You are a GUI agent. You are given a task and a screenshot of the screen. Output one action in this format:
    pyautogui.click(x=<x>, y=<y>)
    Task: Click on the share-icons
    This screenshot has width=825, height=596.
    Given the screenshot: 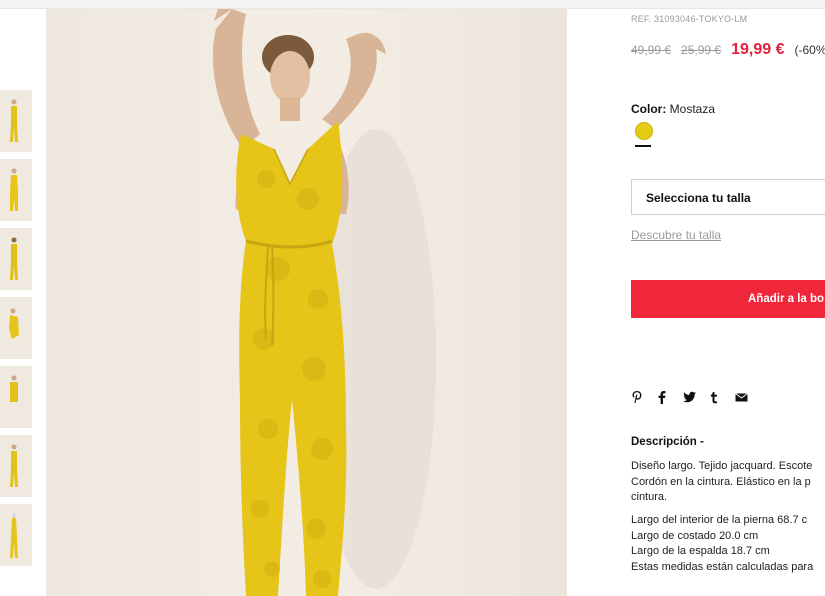 What is the action you would take?
    pyautogui.click(x=689, y=397)
    